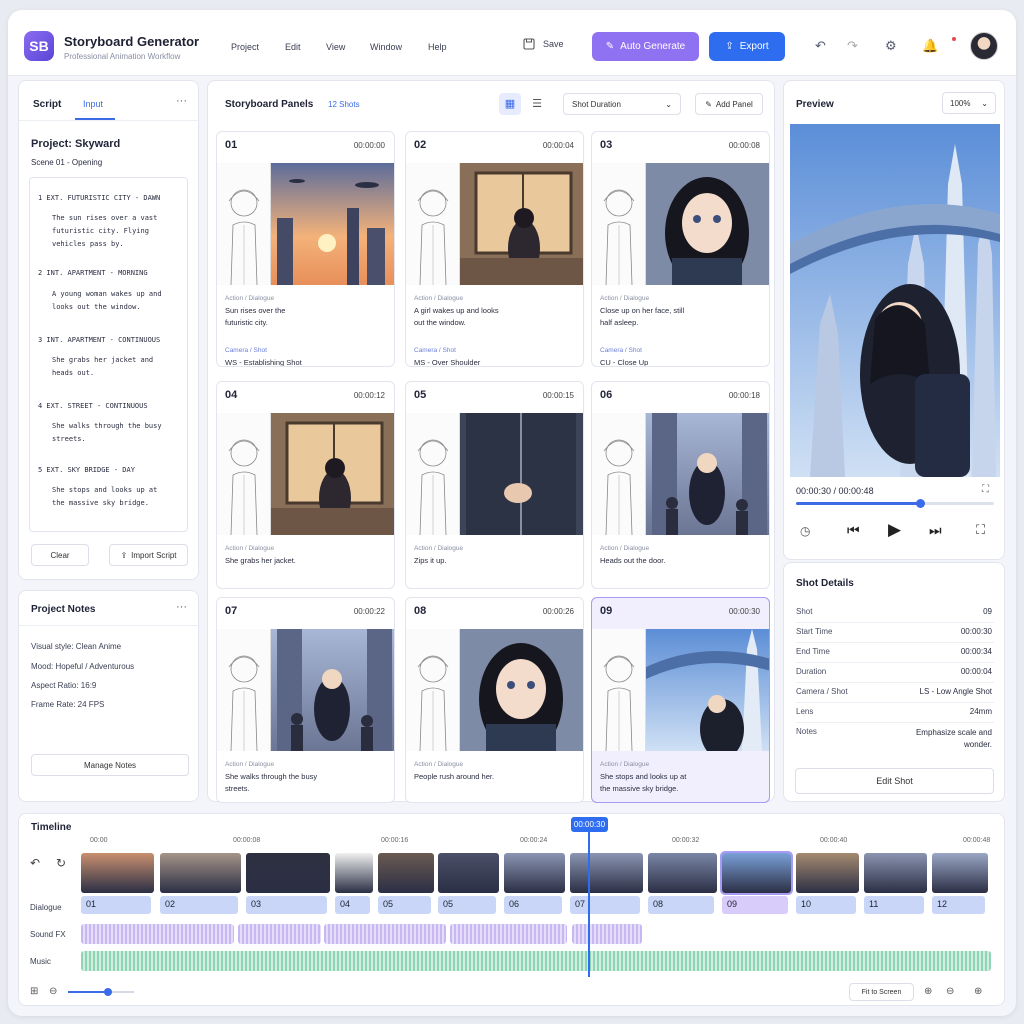 This screenshot has height=1024, width=1024. I want to click on edit-shot-button: Edit Shot, so click(894, 781).